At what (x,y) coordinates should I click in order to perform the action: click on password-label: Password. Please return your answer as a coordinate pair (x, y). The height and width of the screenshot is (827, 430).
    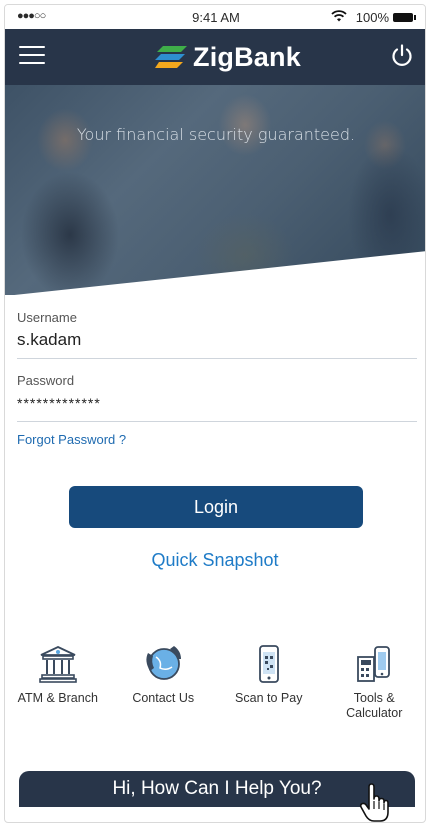
    Looking at the image, I should click on (46, 380).